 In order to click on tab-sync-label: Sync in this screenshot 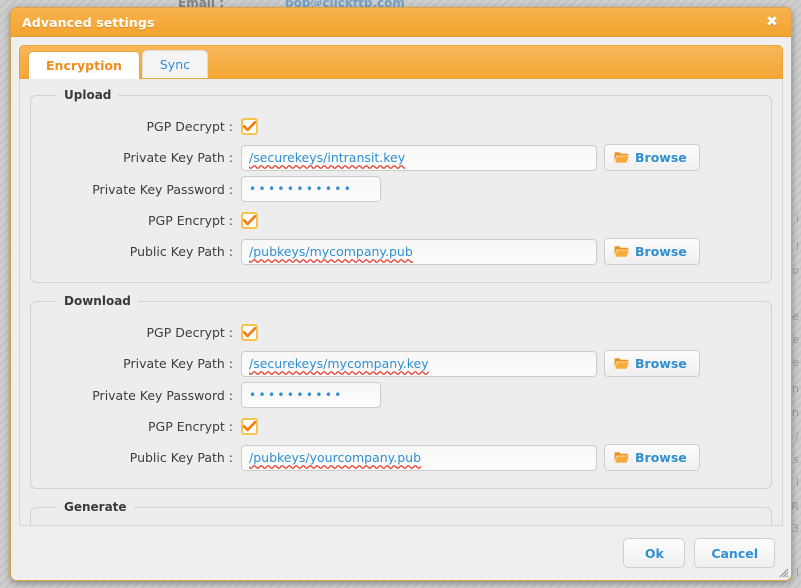, I will do `click(174, 64)`.